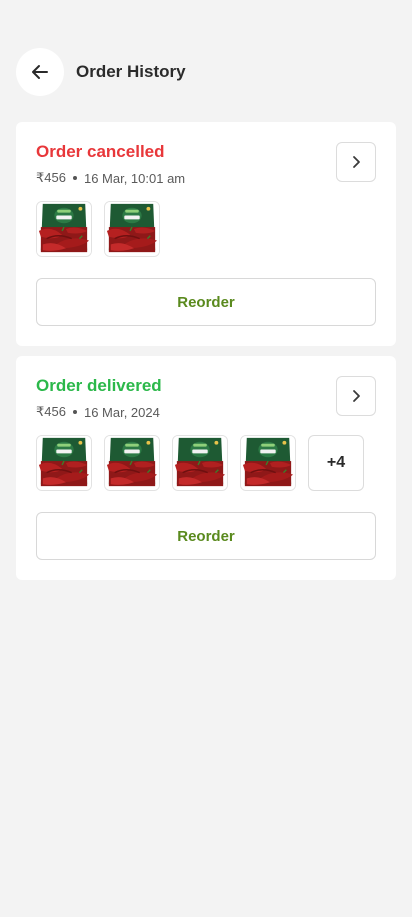  I want to click on product-thumbnails: +4, so click(200, 463).